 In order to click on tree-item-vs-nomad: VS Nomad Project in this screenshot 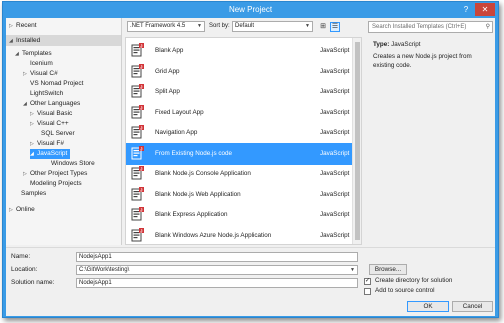, I will do `click(56, 84)`.